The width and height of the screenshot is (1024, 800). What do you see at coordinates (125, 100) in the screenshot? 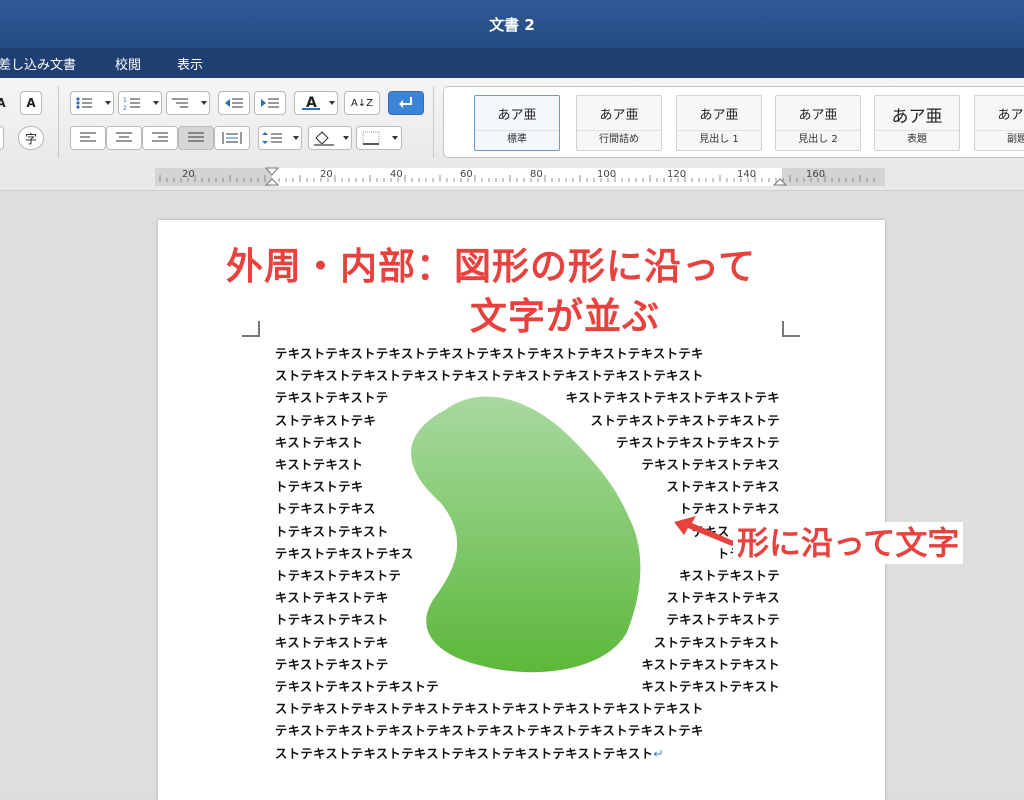
I see `svg-text: 1` at bounding box center [125, 100].